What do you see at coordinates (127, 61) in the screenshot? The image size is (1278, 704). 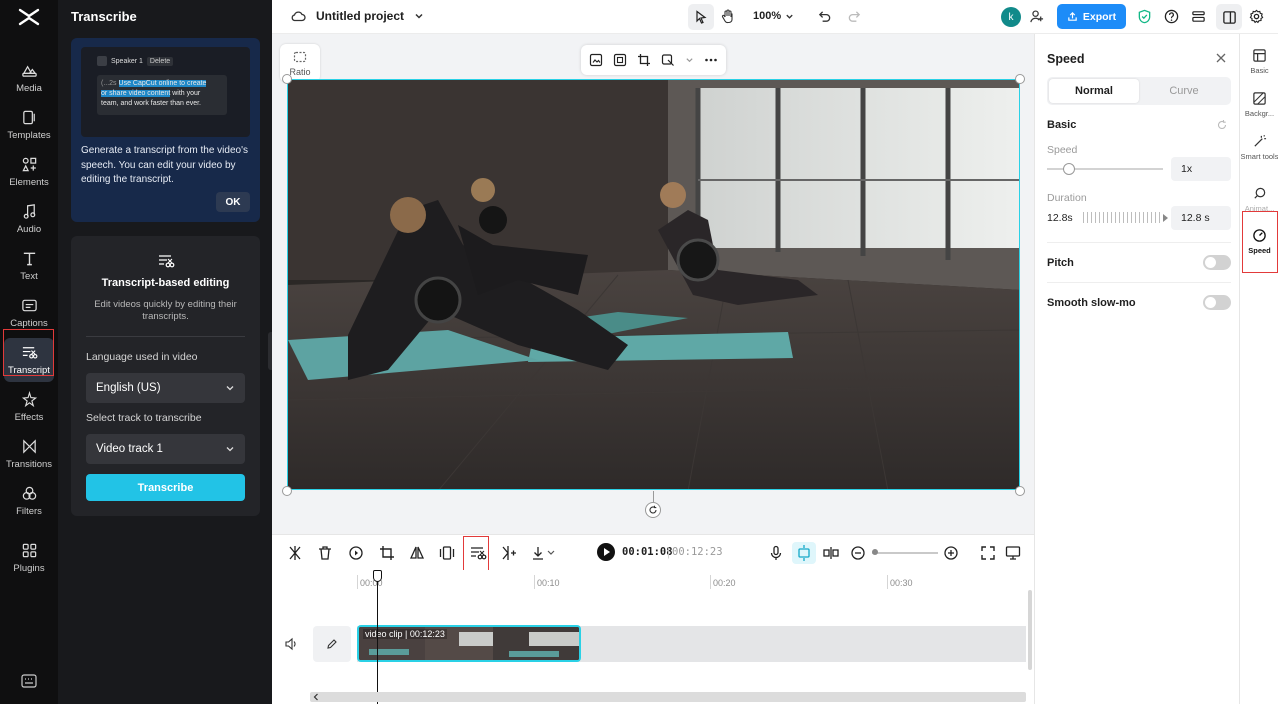 I see `promo-speaker: Speaker 1` at bounding box center [127, 61].